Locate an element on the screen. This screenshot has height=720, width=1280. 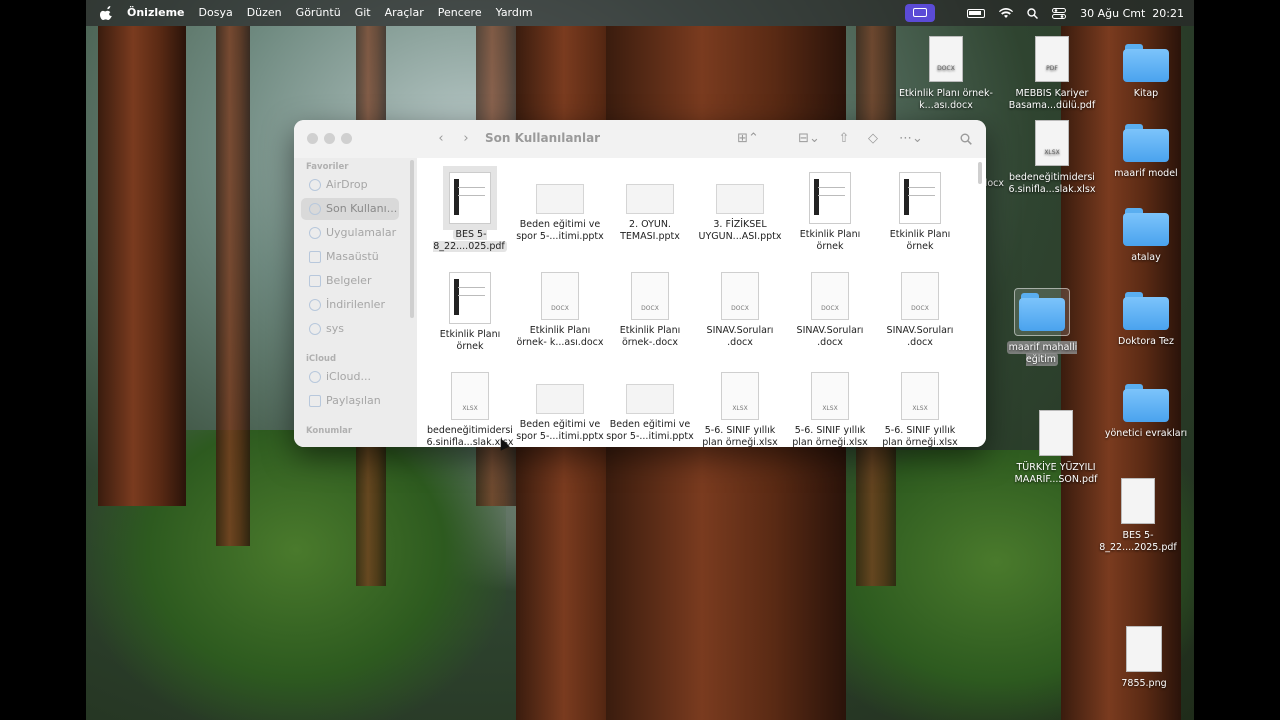
menu-yardim: Yardım is located at coordinates (514, 13).